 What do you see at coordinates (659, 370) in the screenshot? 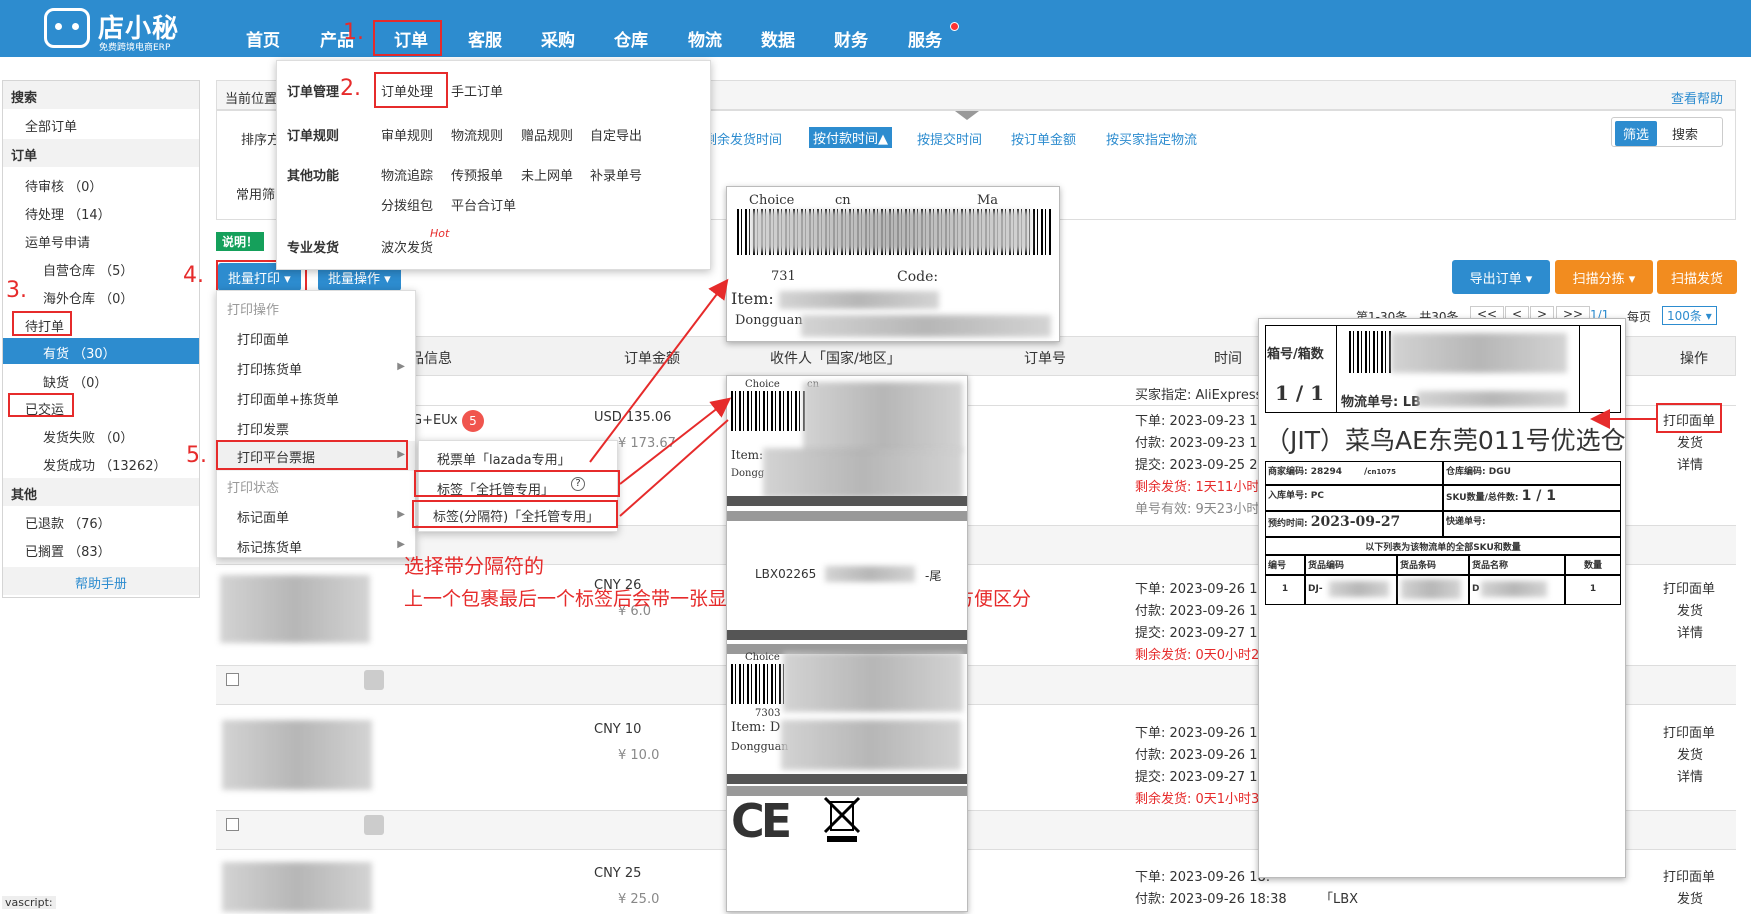
I see `arrow-to-top-label` at bounding box center [659, 370].